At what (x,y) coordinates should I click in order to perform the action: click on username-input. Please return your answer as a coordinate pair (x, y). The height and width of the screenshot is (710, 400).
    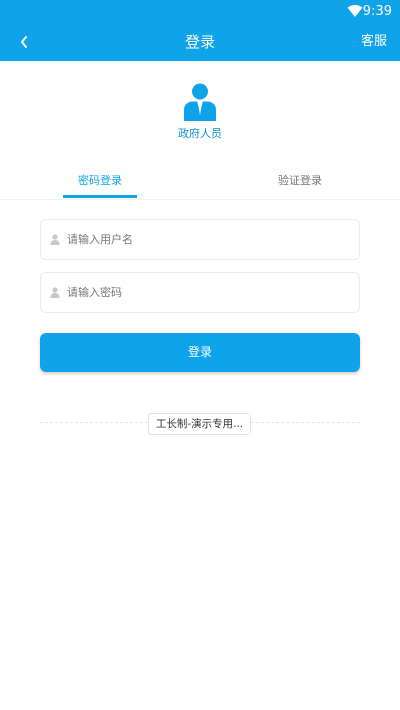
    Looking at the image, I should click on (207, 239).